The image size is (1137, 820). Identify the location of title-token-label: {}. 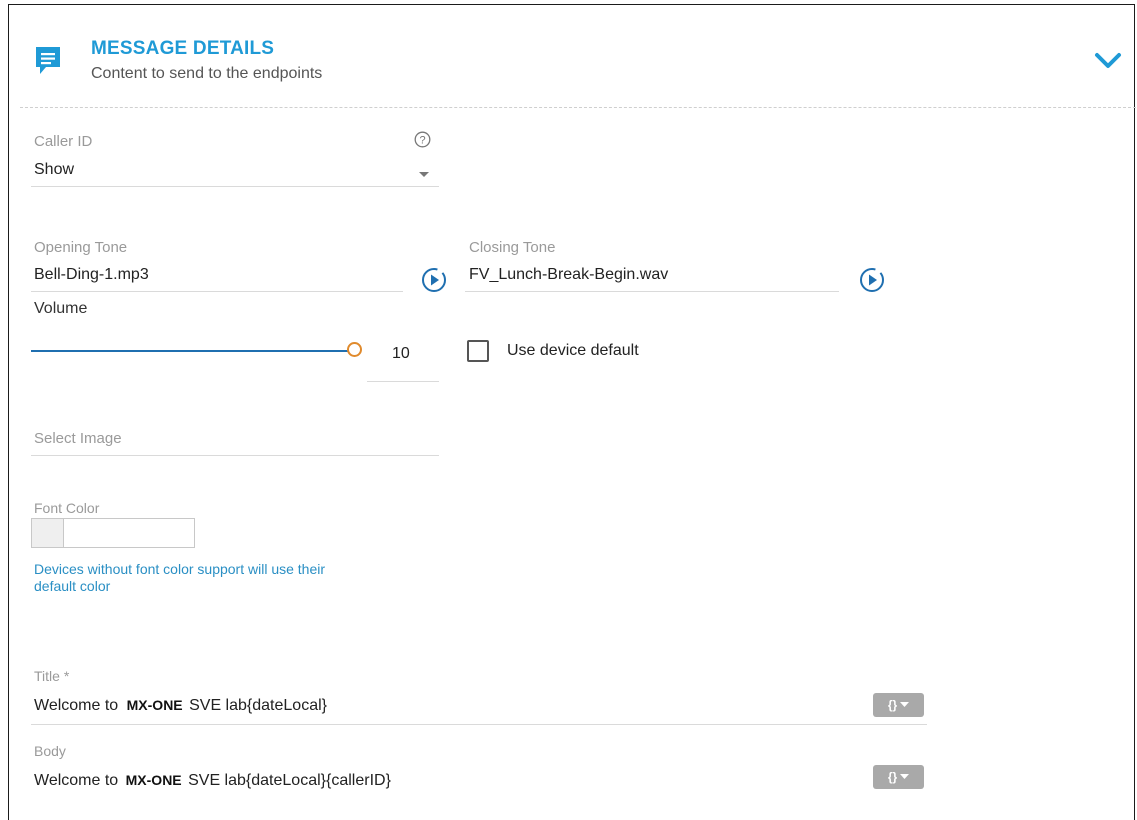
(892, 705).